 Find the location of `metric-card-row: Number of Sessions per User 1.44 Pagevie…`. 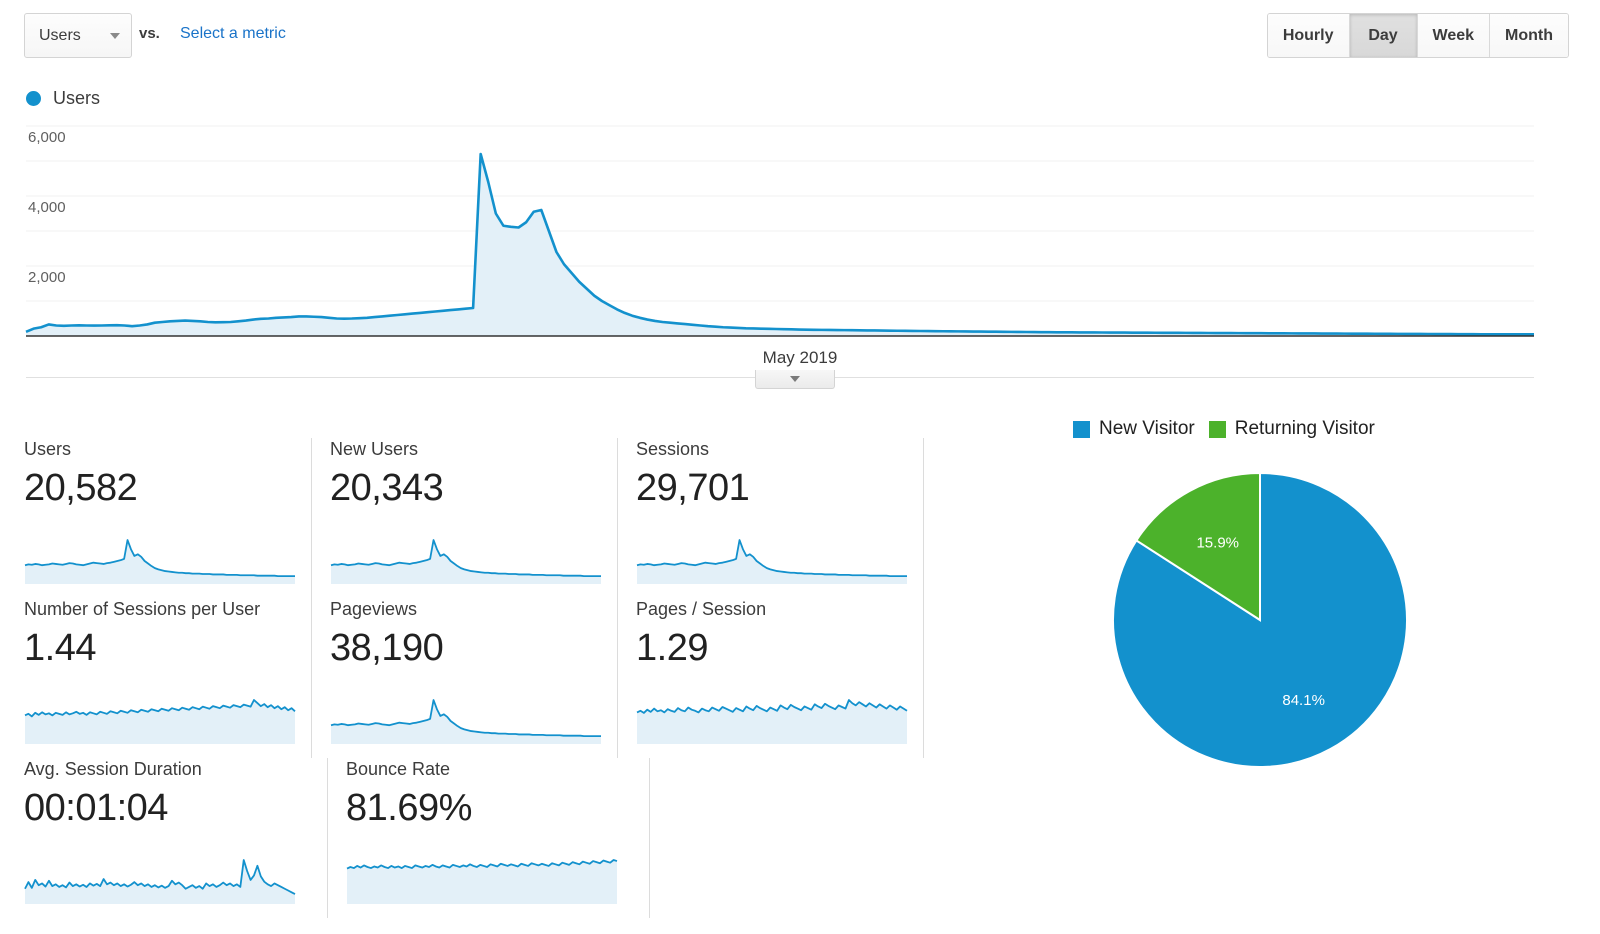

metric-card-row: Number of Sessions per User 1.44 Pagevie… is located at coordinates (474, 678).